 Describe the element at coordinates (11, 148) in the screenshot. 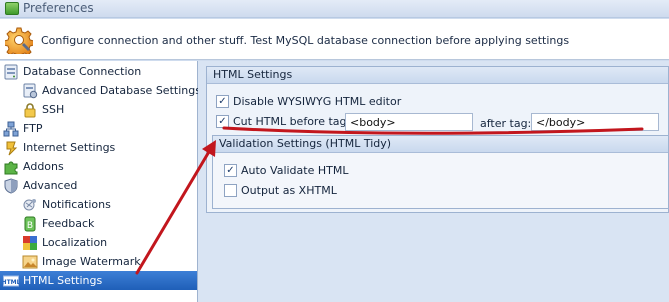

I see `globe-icon` at that location.